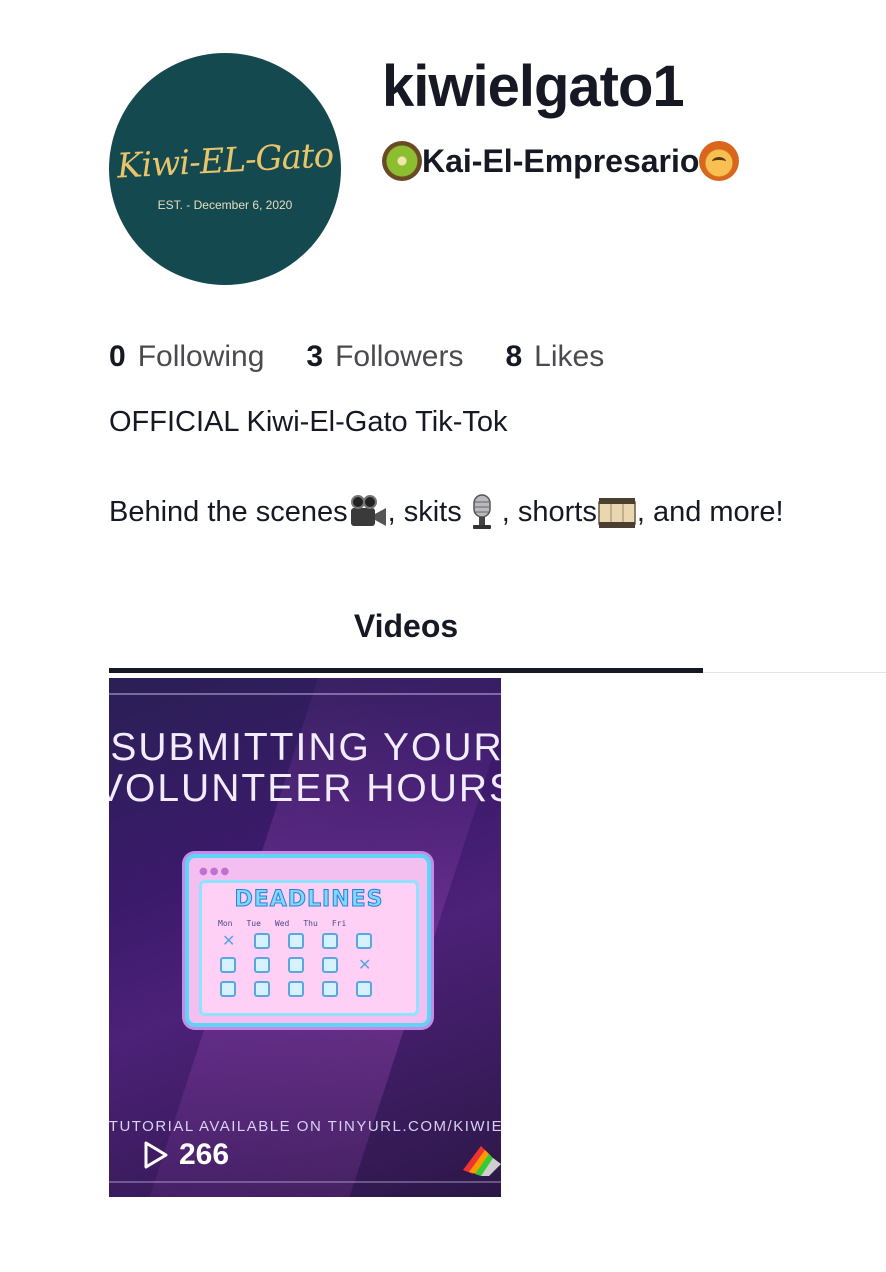 This screenshot has height=1272, width=886. I want to click on followers-count: 3, so click(315, 356).